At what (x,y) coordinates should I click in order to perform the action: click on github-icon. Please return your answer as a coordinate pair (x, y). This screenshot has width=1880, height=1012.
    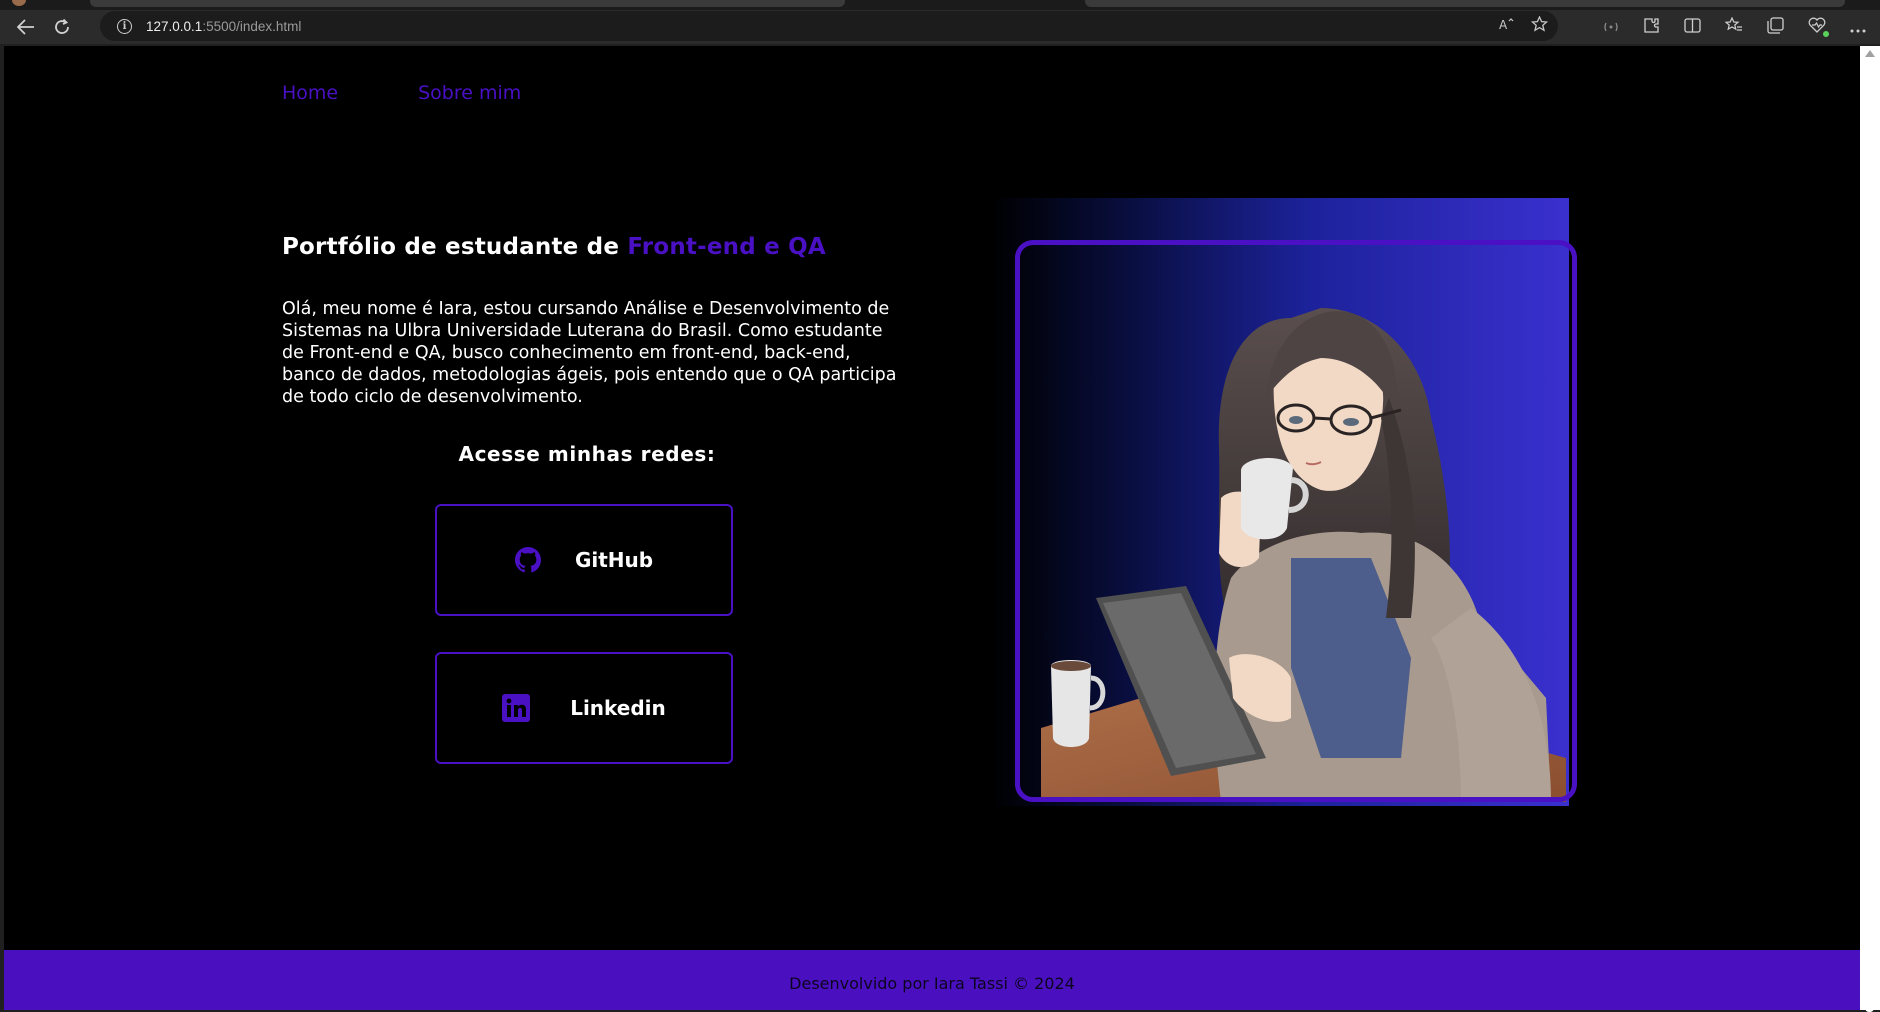
    Looking at the image, I should click on (527, 560).